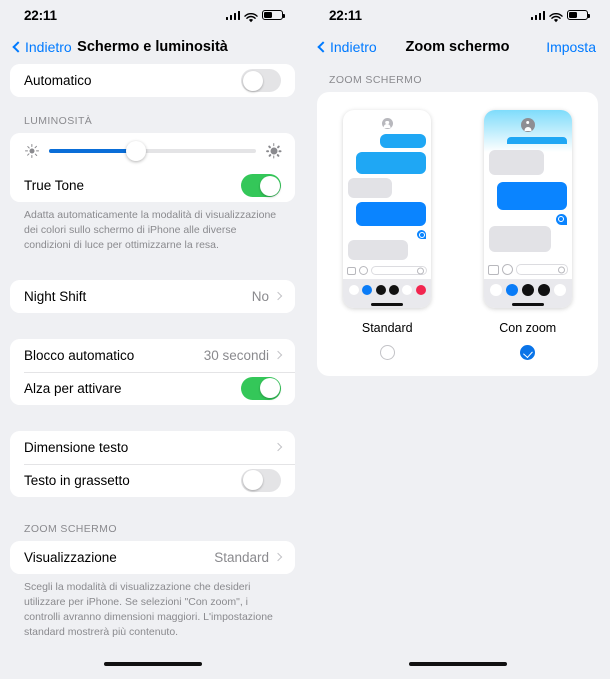  I want to click on row-brightness-slider, so click(152, 151).